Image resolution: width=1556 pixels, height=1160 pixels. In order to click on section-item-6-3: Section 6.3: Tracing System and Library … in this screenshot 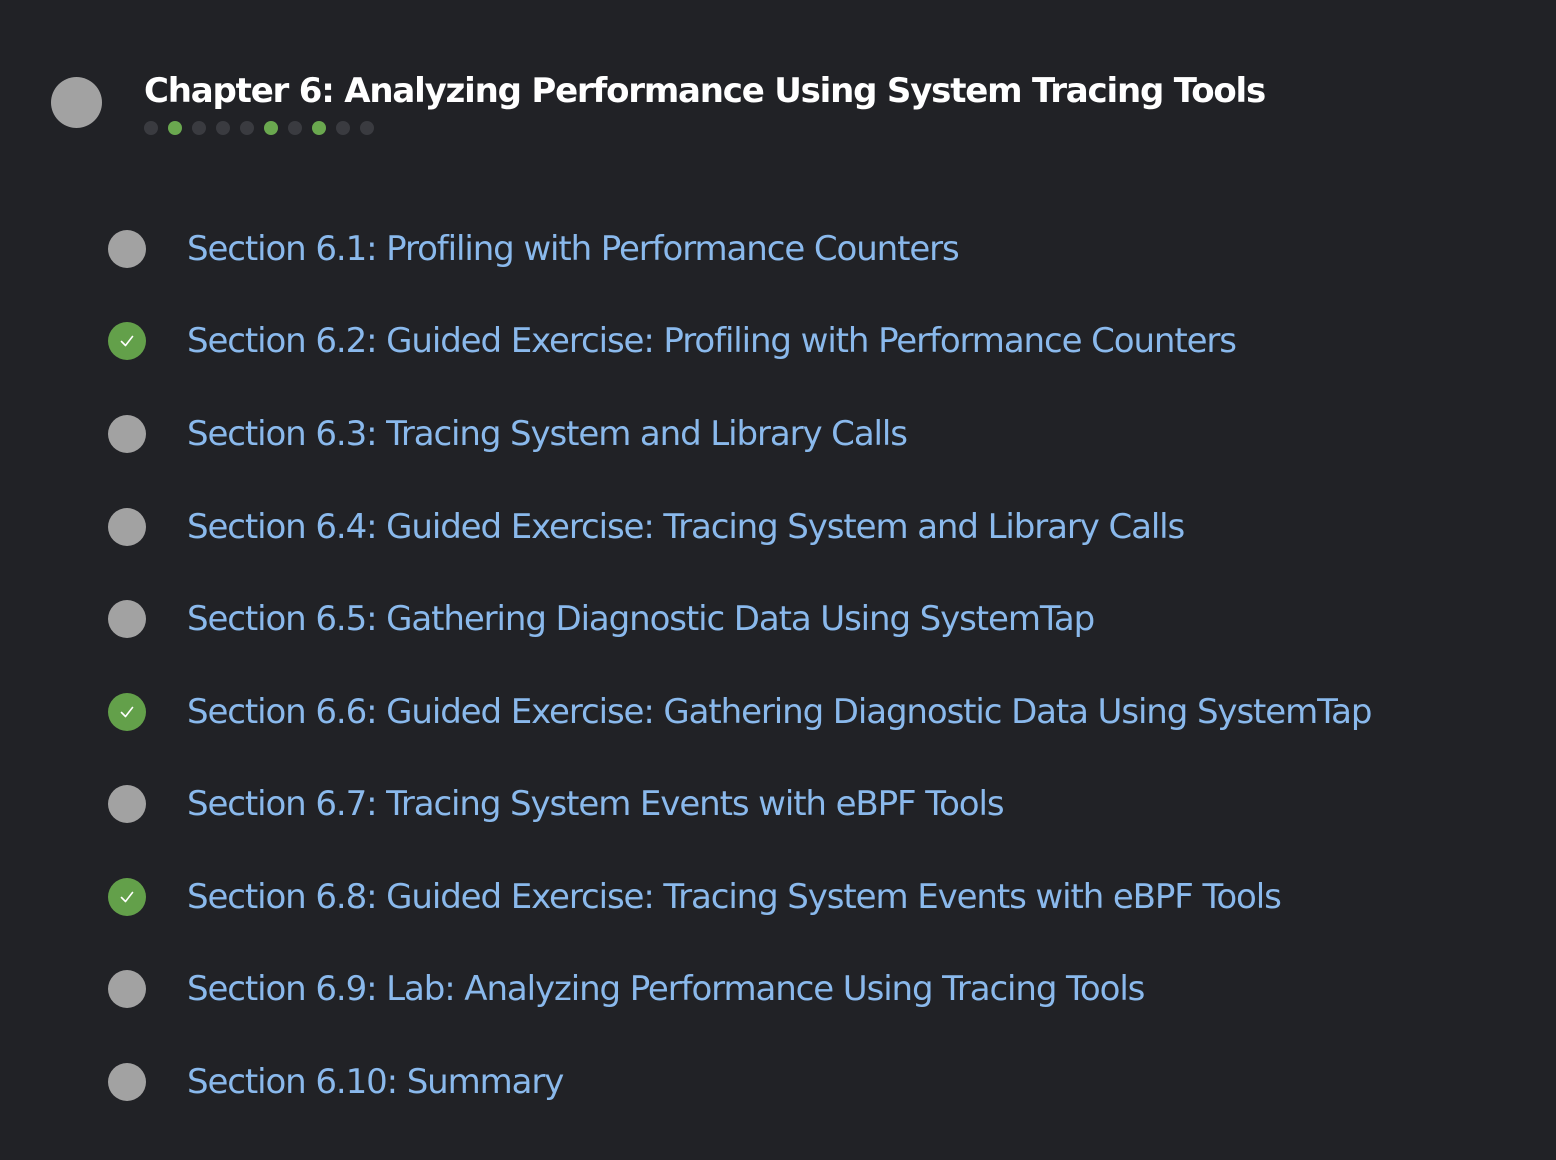, I will do `click(818, 434)`.